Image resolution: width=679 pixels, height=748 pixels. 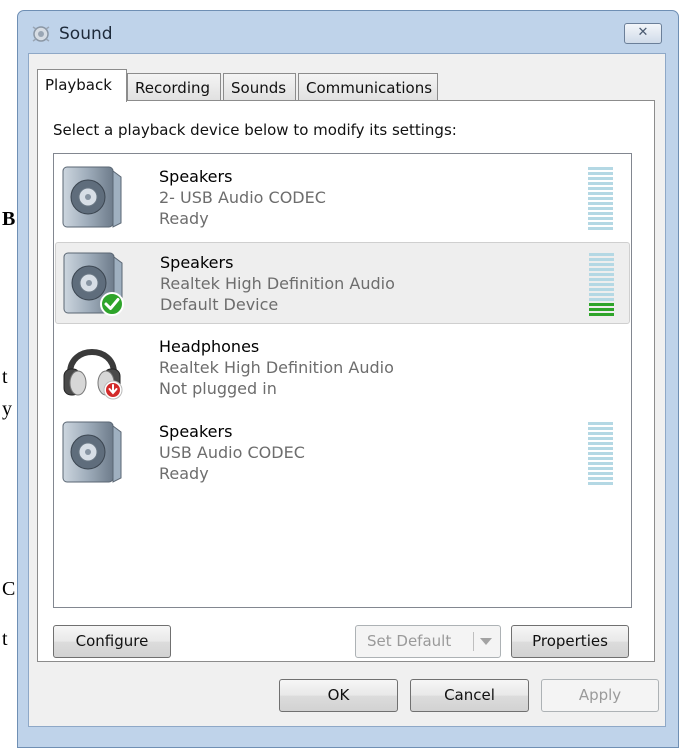 I want to click on tab-communications: Communications, so click(x=368, y=86).